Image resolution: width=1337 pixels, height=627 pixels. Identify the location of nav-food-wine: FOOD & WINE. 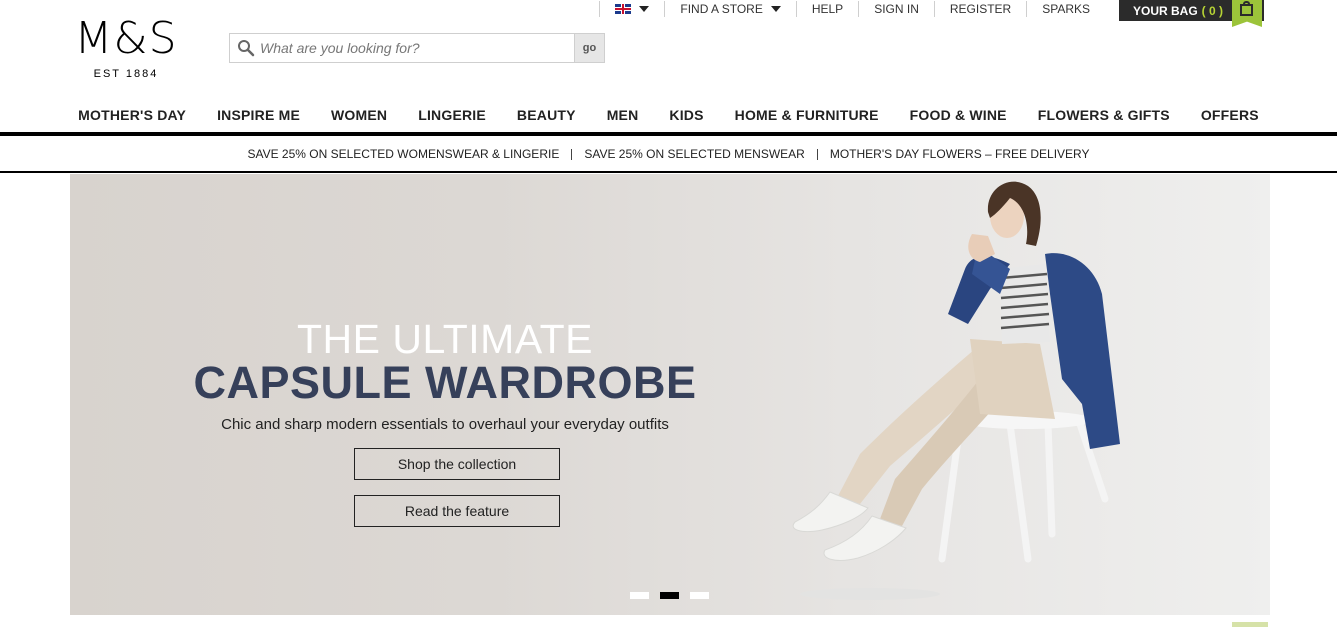
(958, 116).